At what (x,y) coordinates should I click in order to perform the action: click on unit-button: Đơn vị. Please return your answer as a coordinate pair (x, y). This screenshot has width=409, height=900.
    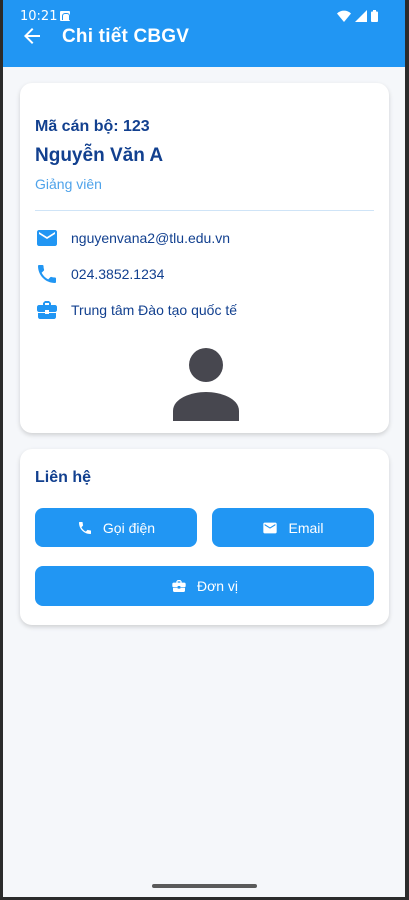
    Looking at the image, I should click on (204, 586).